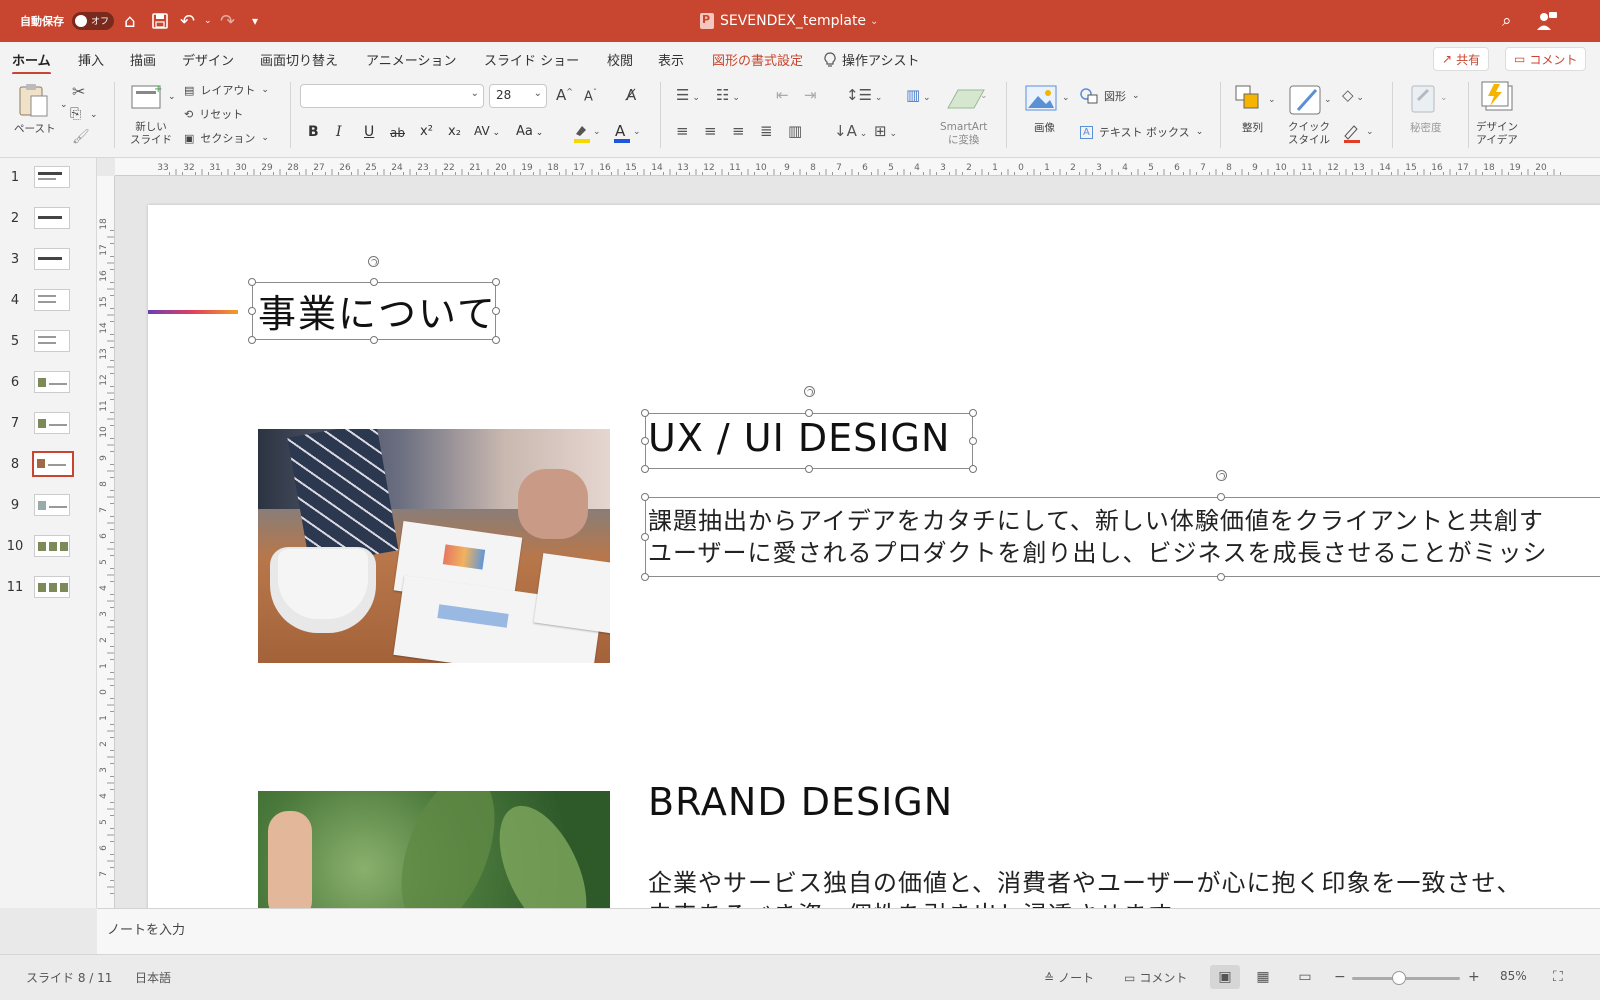  Describe the element at coordinates (369, 132) in the screenshot. I see `underline-button: U` at that location.